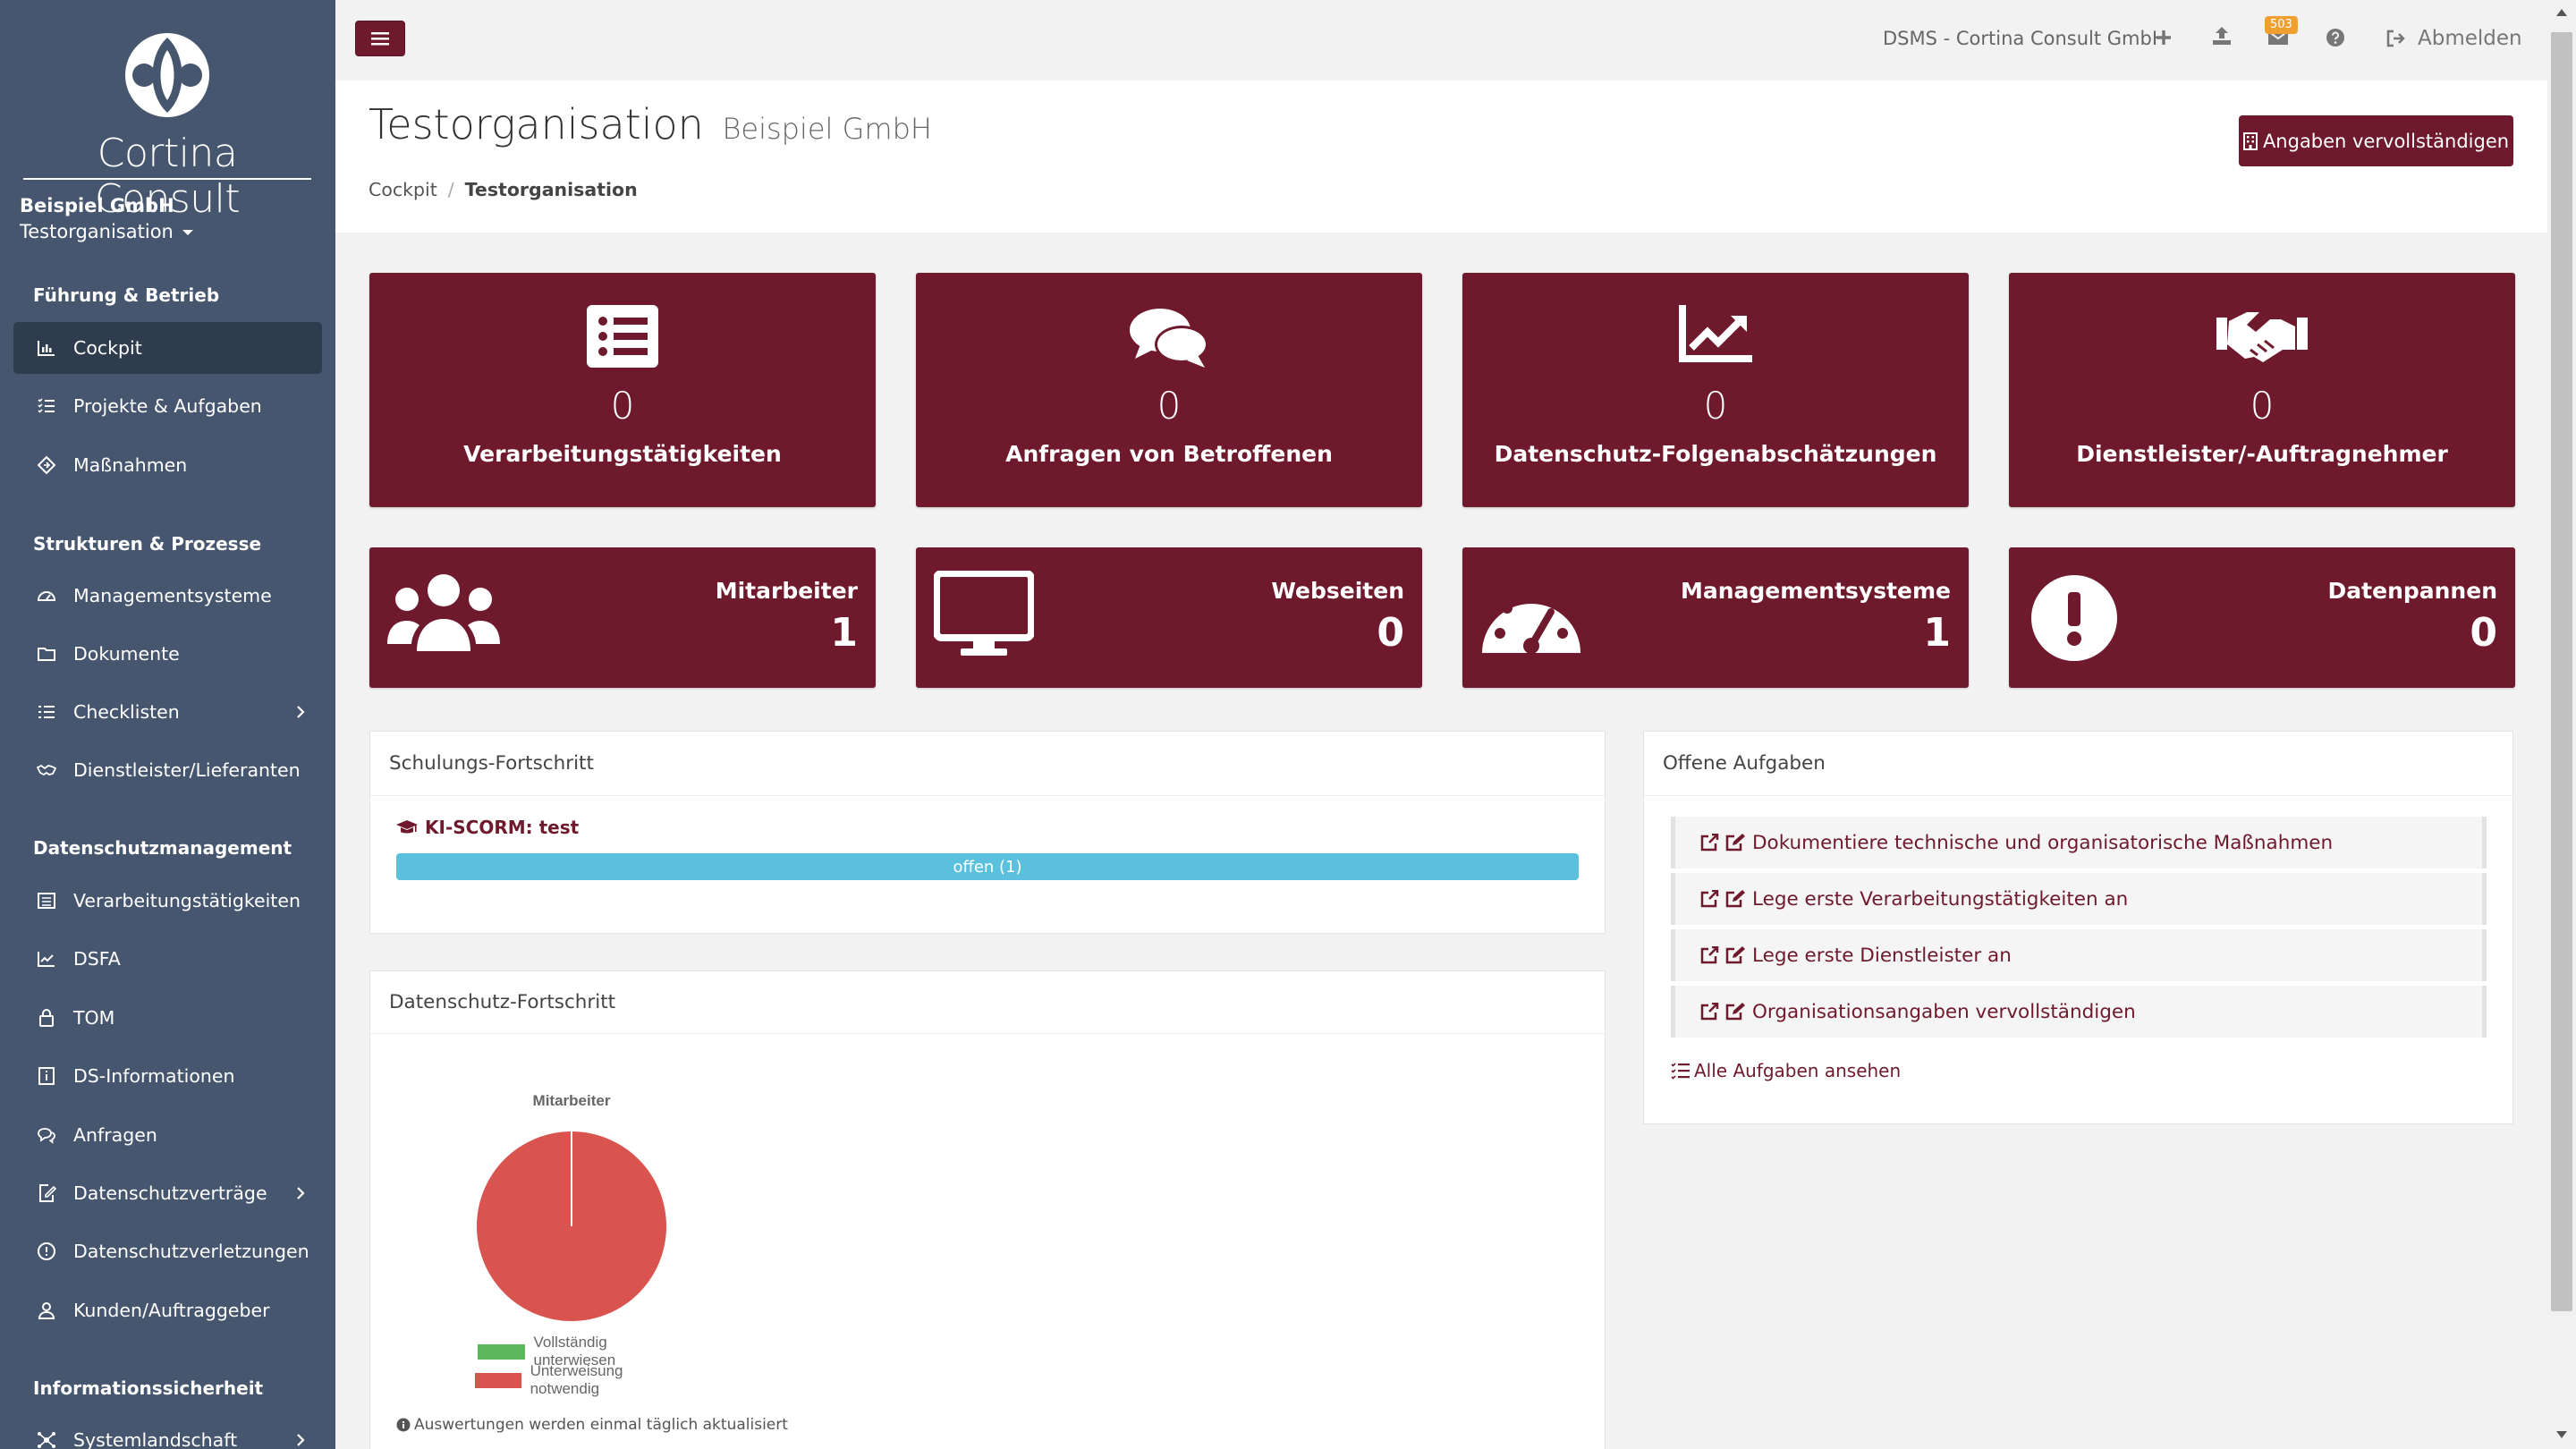 The height and width of the screenshot is (1449, 2576). I want to click on tile-dienstleister: 0 Dienstleister/-Auftragnehmer, so click(2262, 390).